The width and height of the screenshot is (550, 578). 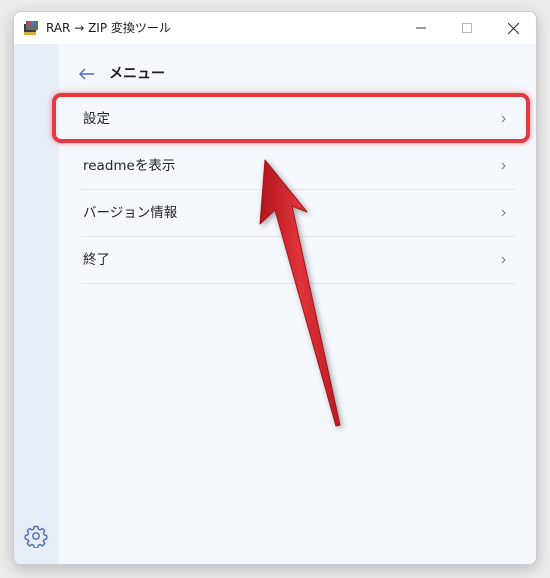 I want to click on annotation-arrow, so click(x=300, y=293).